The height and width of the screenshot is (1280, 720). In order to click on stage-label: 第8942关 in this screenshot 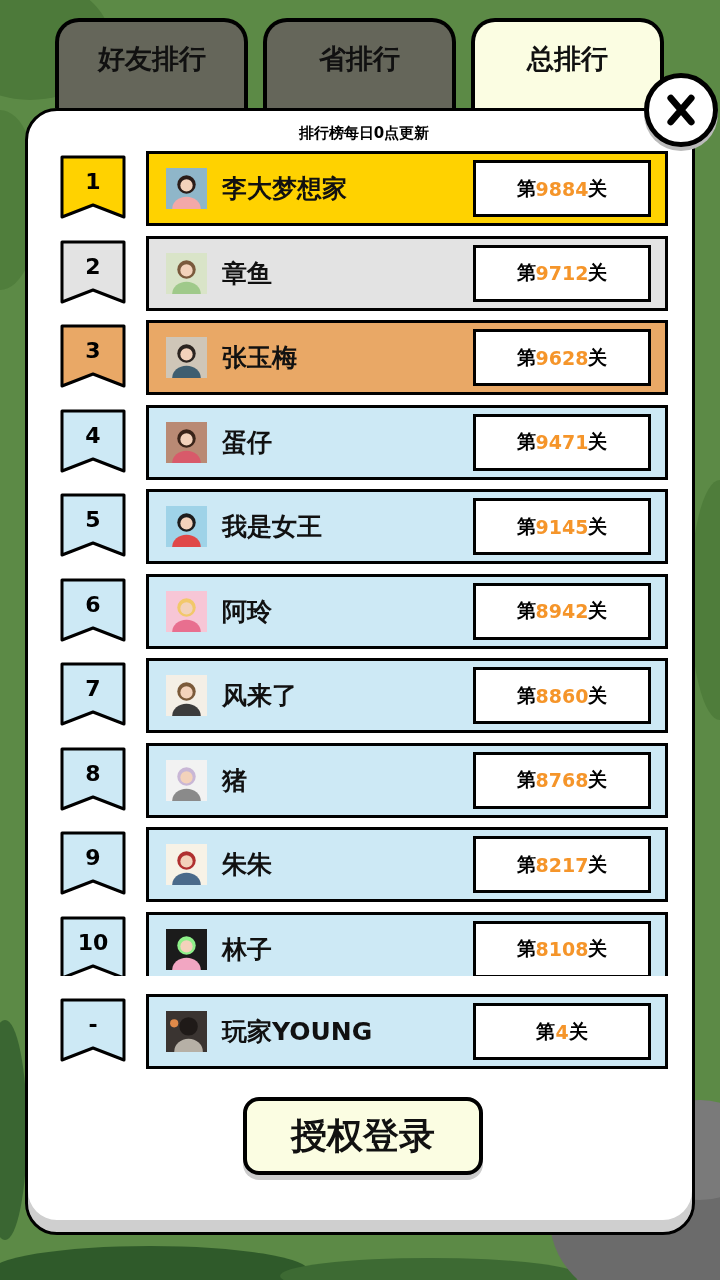, I will do `click(562, 611)`.